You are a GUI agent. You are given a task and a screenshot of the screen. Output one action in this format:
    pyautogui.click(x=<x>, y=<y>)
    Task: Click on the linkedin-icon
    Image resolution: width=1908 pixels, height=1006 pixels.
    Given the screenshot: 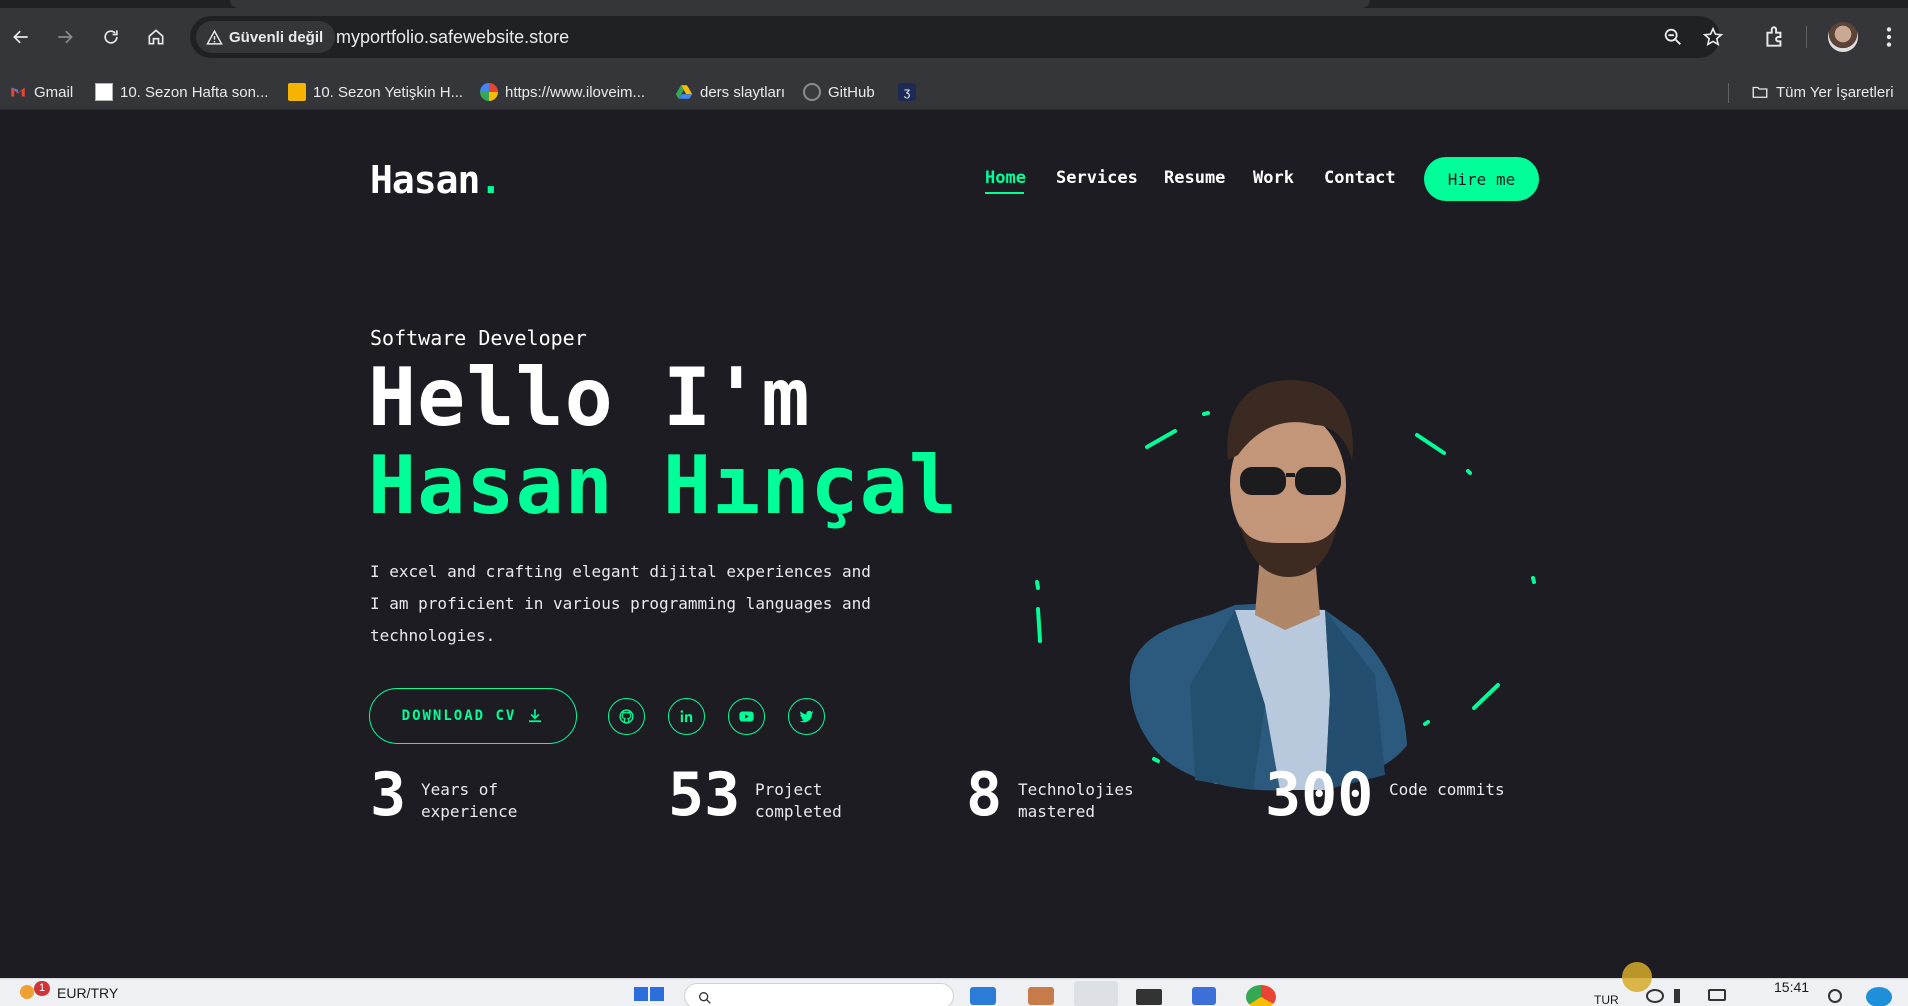 What is the action you would take?
    pyautogui.click(x=686, y=716)
    